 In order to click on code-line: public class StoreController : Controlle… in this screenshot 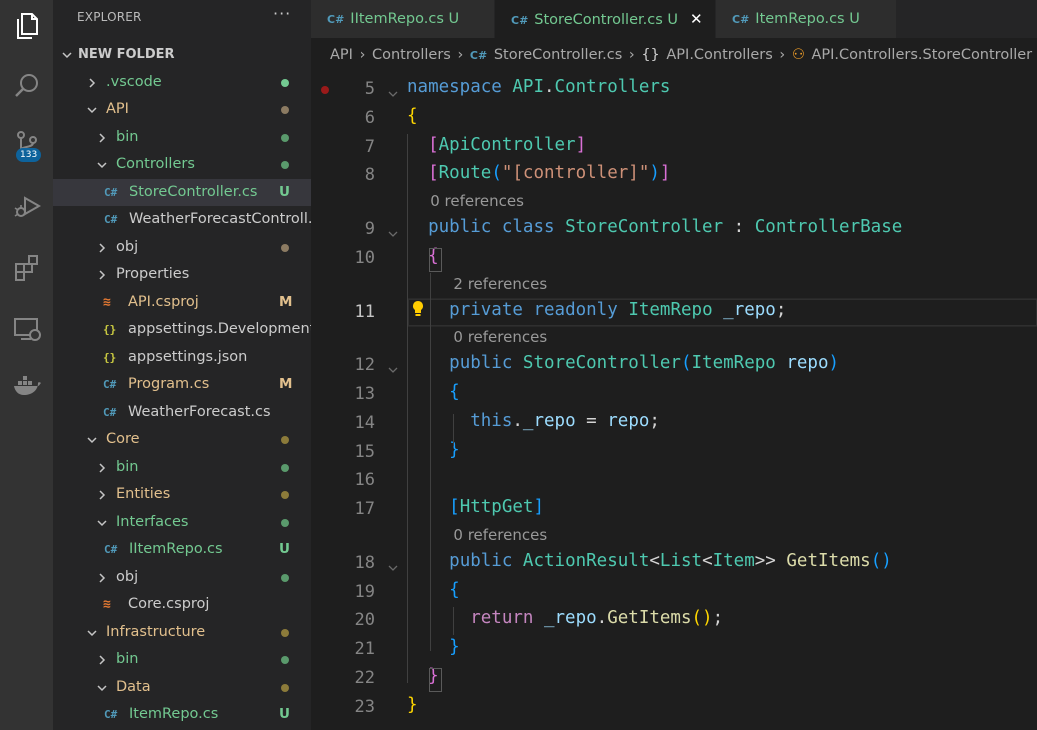, I will do `click(665, 227)`.